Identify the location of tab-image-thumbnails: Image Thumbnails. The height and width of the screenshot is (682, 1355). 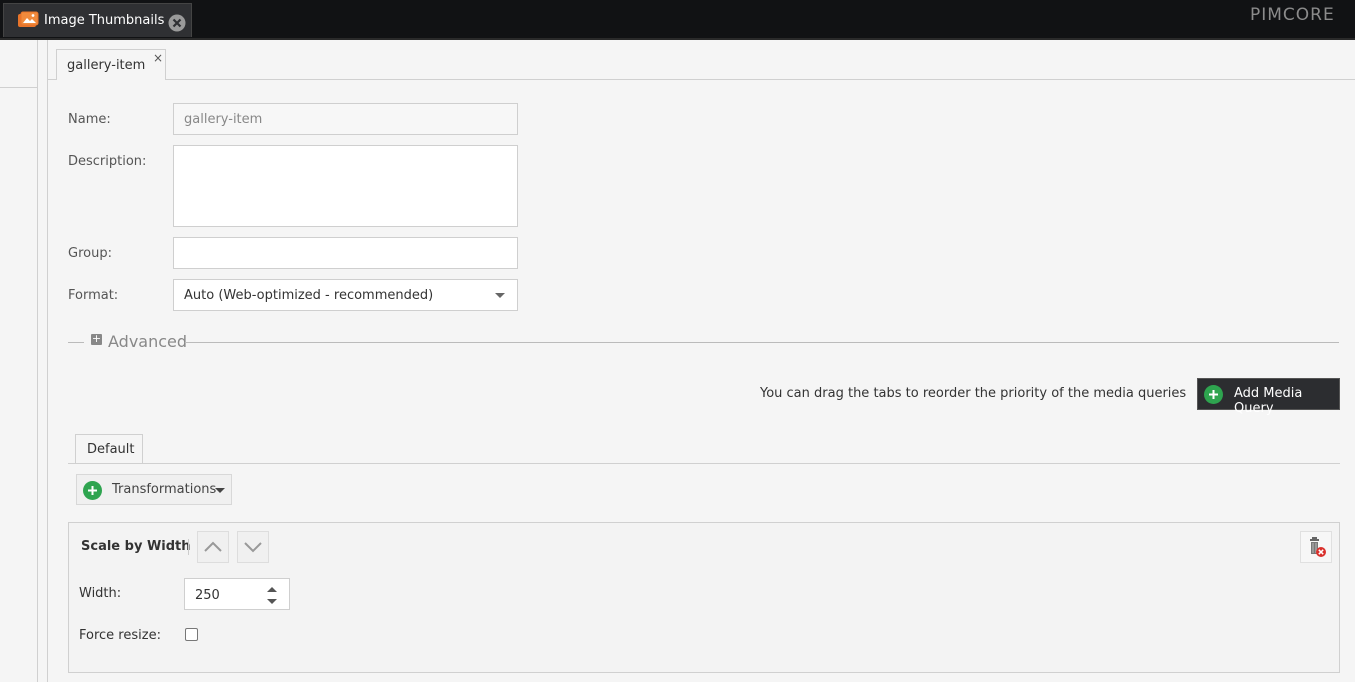
(97, 20).